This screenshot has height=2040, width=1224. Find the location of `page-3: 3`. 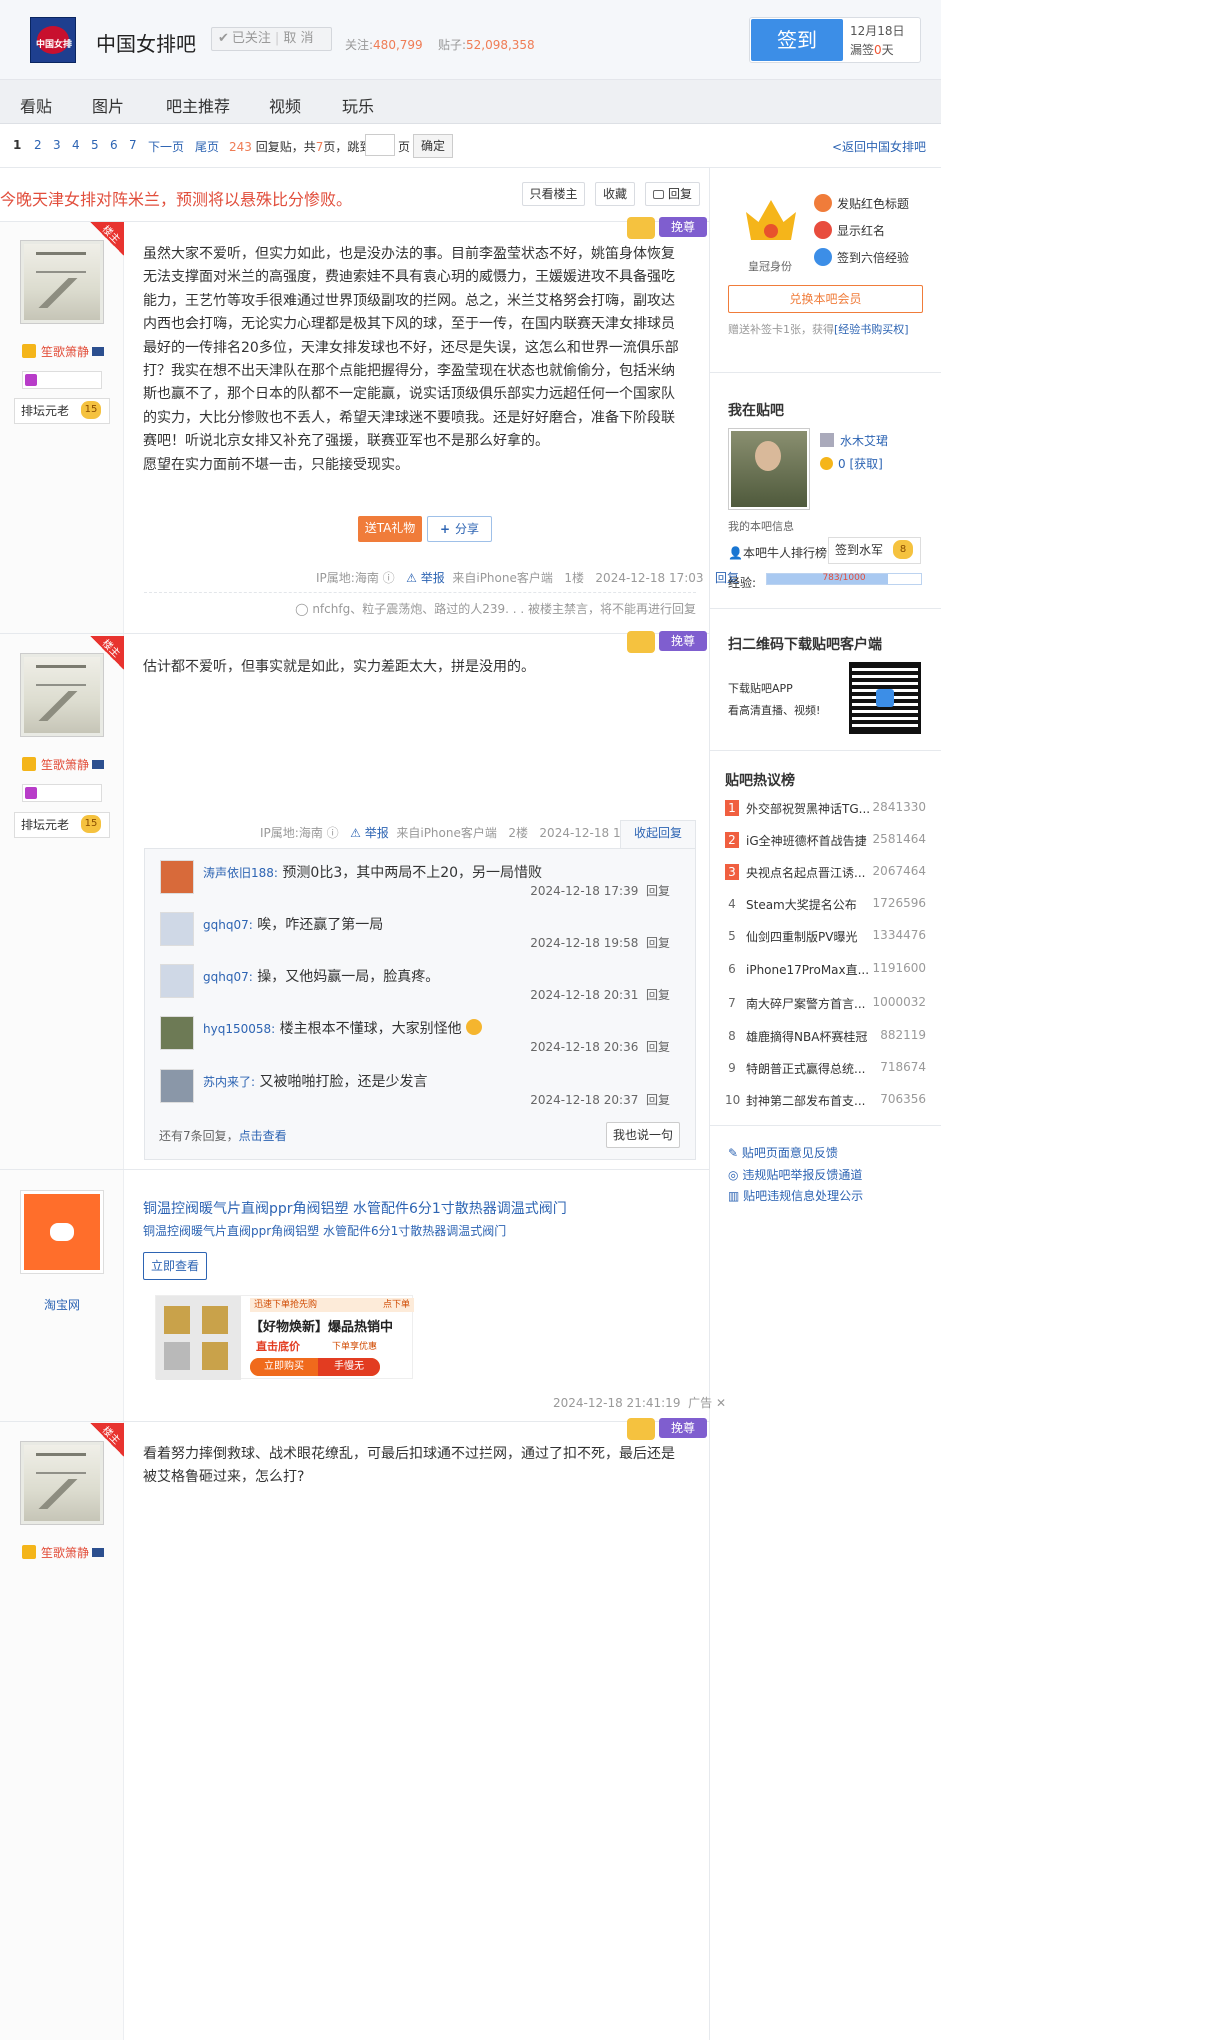

page-3: 3 is located at coordinates (57, 145).